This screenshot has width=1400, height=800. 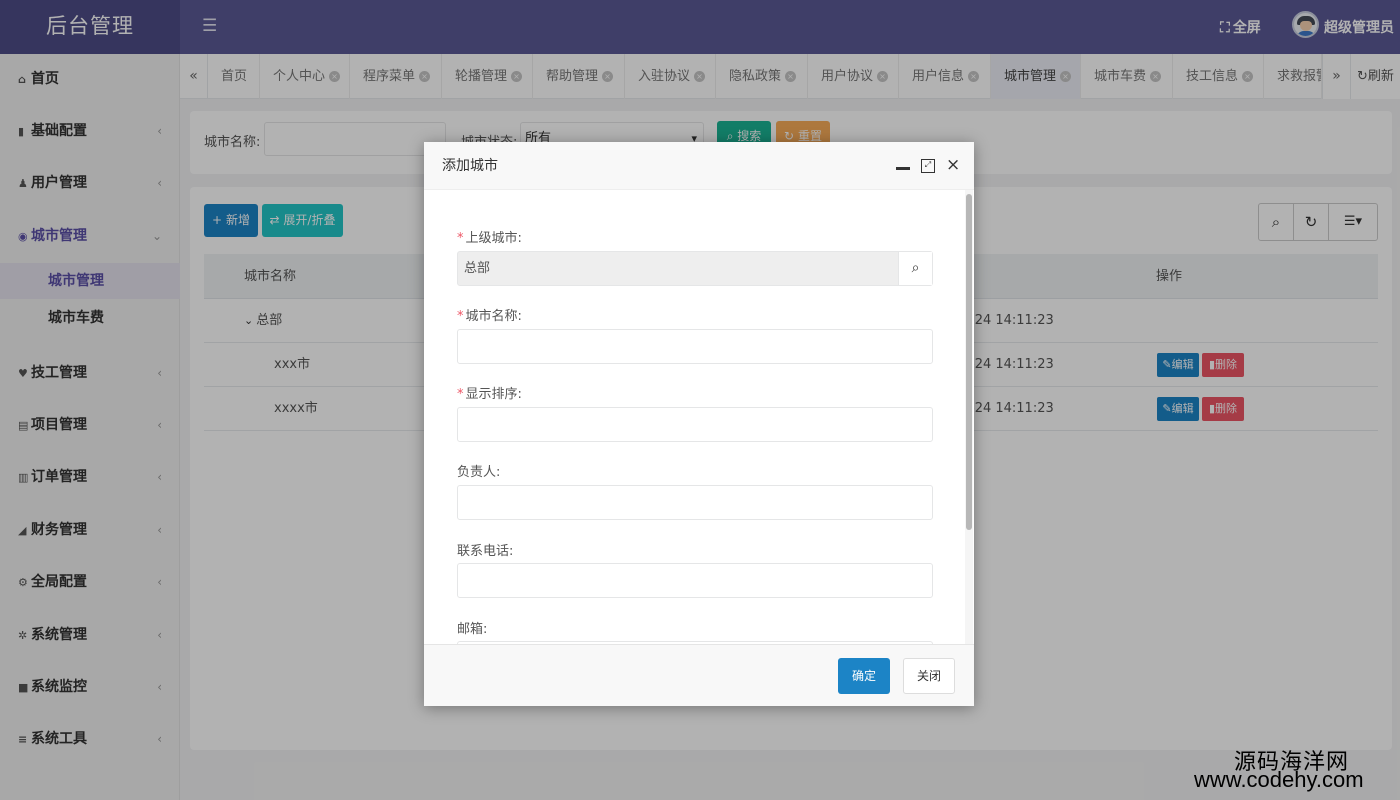 What do you see at coordinates (903, 168) in the screenshot?
I see `minimize-icon` at bounding box center [903, 168].